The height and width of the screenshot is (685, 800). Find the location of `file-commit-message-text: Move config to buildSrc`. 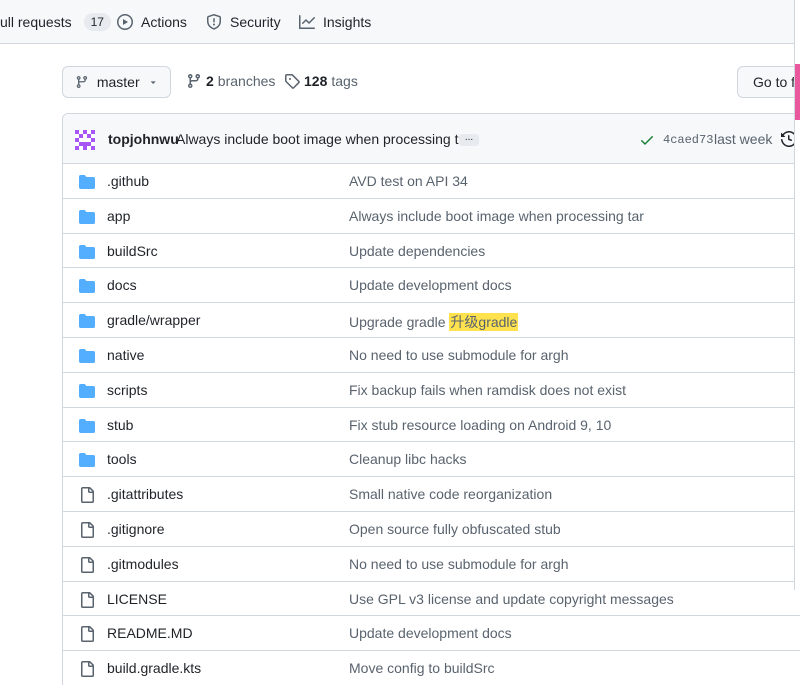

file-commit-message-text: Move config to buildSrc is located at coordinates (422, 668).